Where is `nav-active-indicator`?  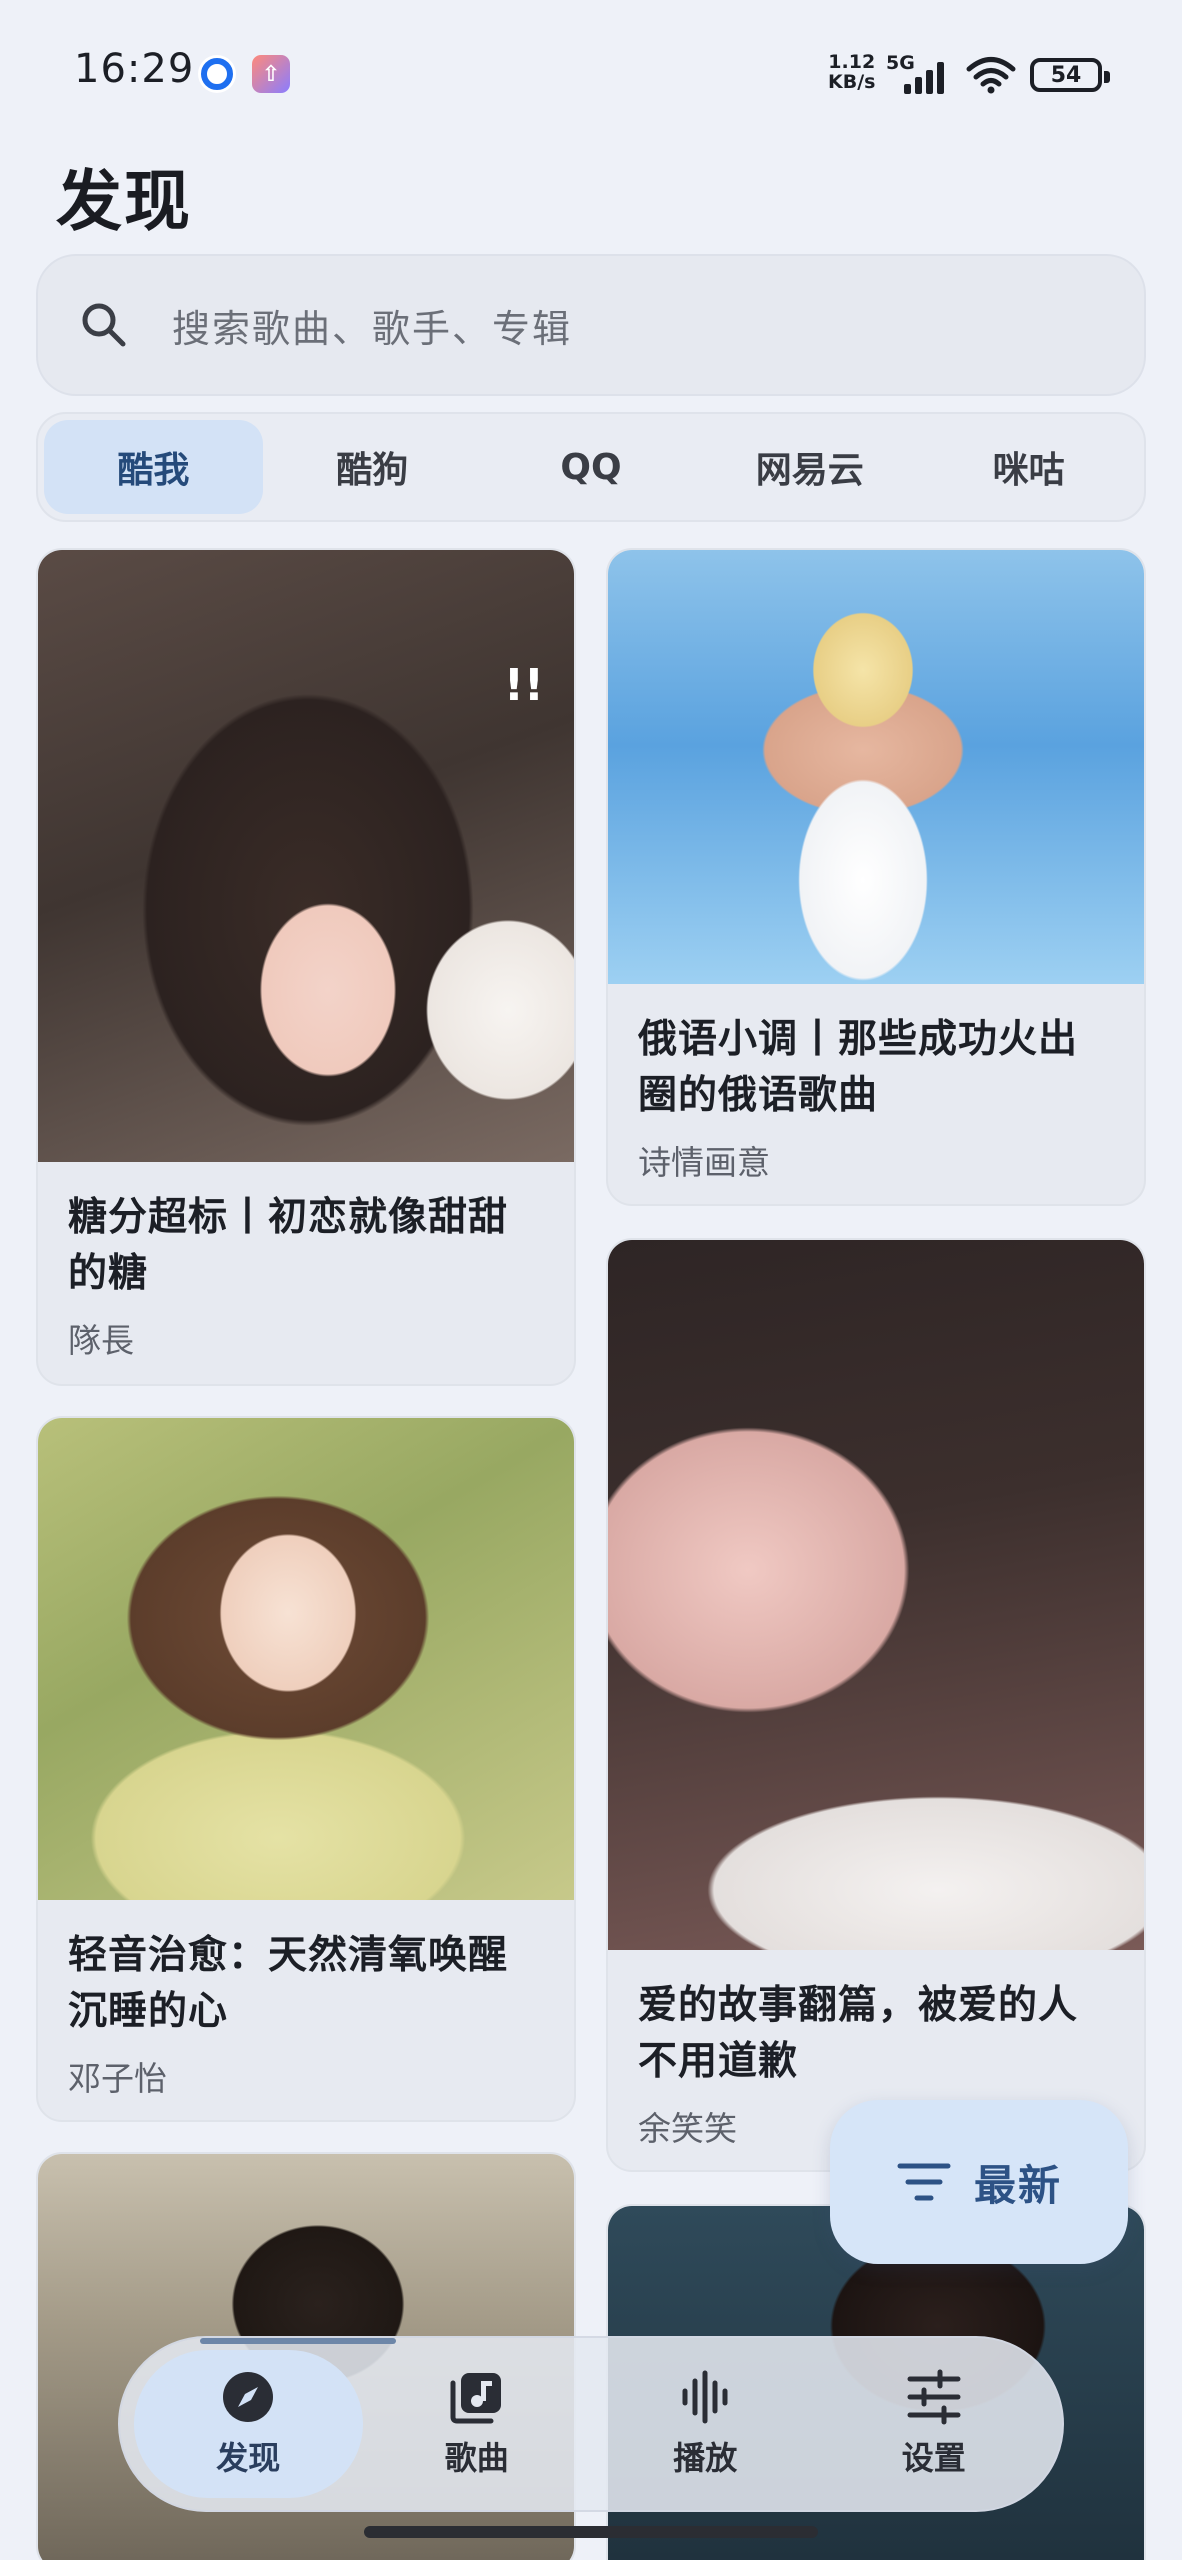 nav-active-indicator is located at coordinates (298, 2341).